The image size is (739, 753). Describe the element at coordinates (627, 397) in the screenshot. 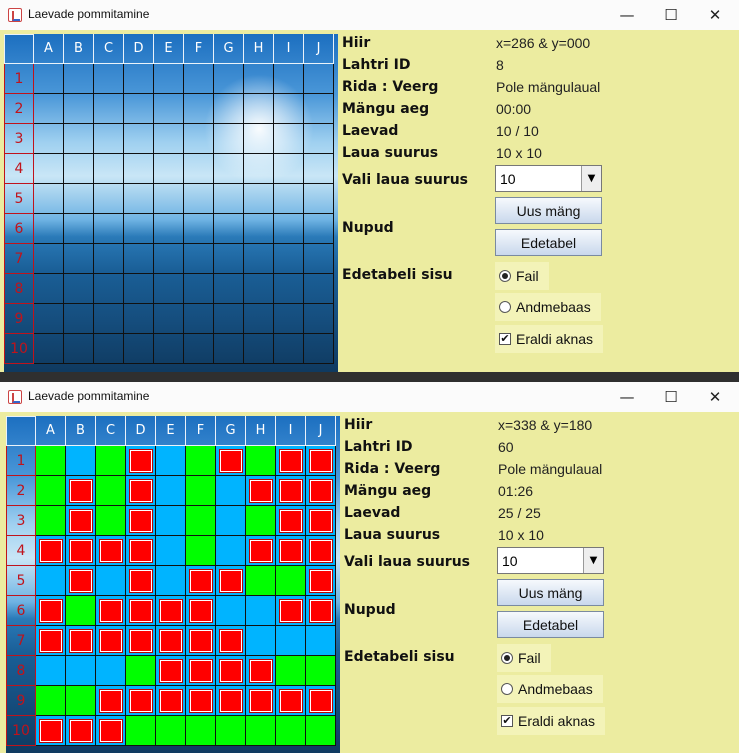

I see `minimize-button: —` at that location.